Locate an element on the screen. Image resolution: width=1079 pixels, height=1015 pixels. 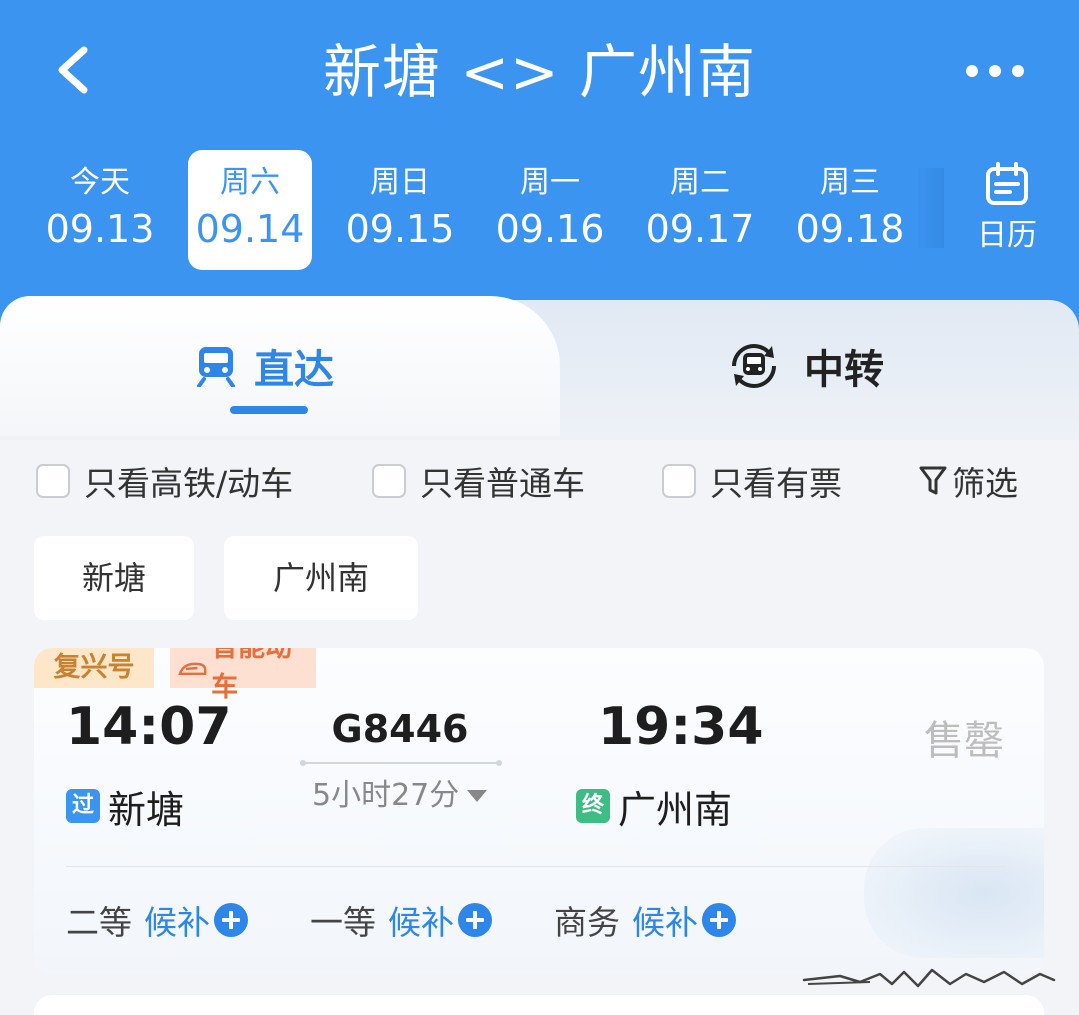
route-type-tabs: 直达 中转 is located at coordinates (539, 368).